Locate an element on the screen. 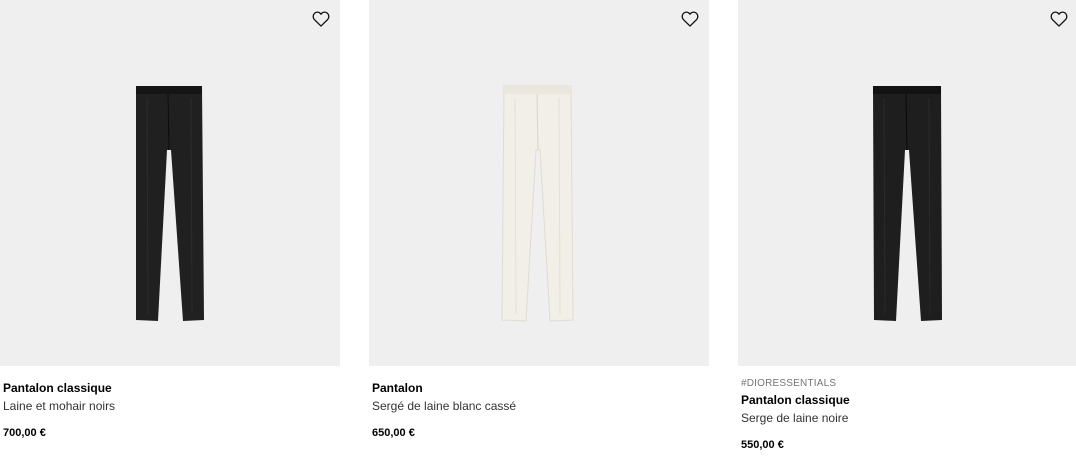 The height and width of the screenshot is (468, 1076). product-description: Serge de laine noire is located at coordinates (795, 418).